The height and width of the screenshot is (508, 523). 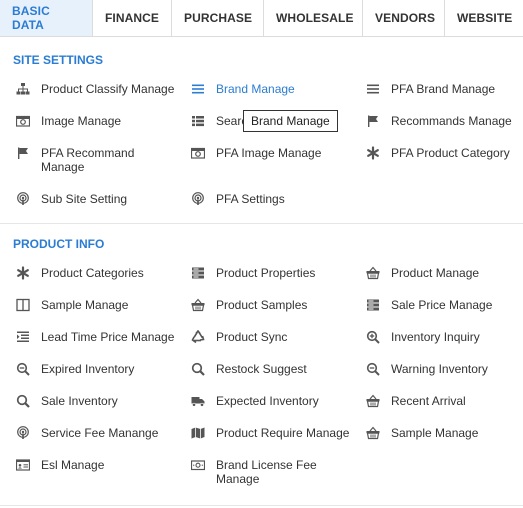 I want to click on money-bill-icon, so click(x=198, y=465).